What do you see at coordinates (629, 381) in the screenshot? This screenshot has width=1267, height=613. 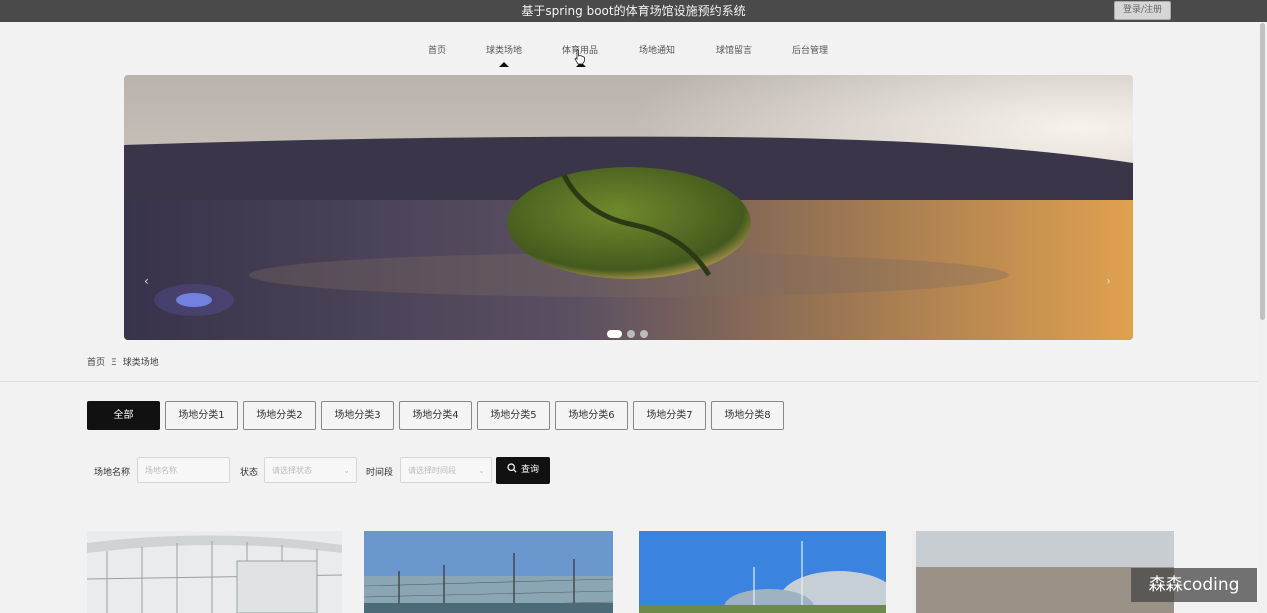 I see `section-divider` at bounding box center [629, 381].